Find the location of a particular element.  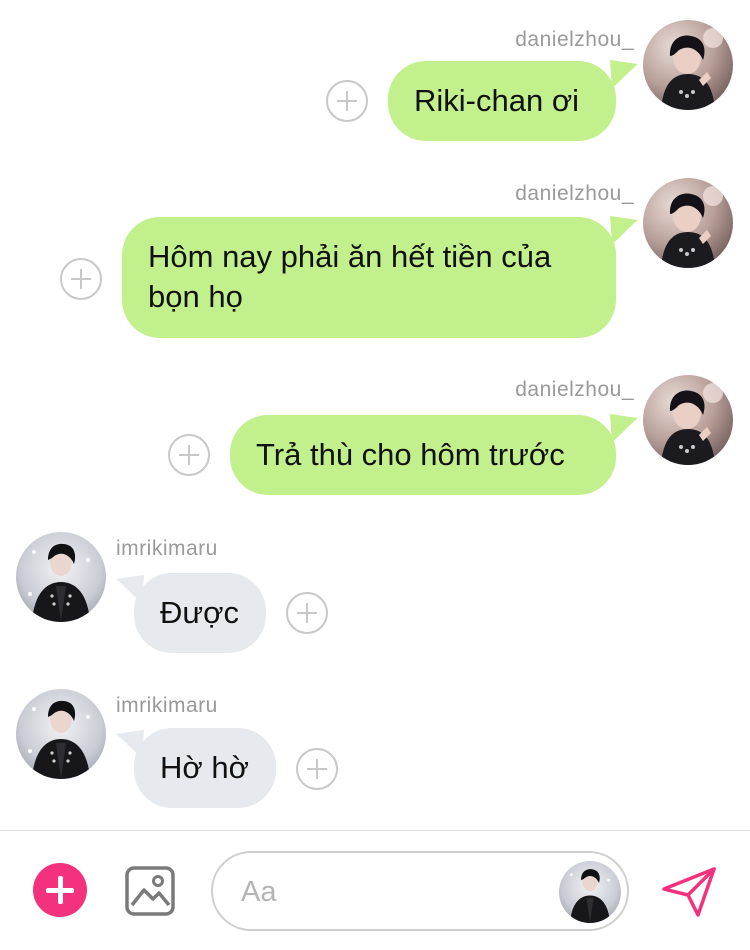

message-row: imrikimaru Hờ hờ is located at coordinates (375, 752).